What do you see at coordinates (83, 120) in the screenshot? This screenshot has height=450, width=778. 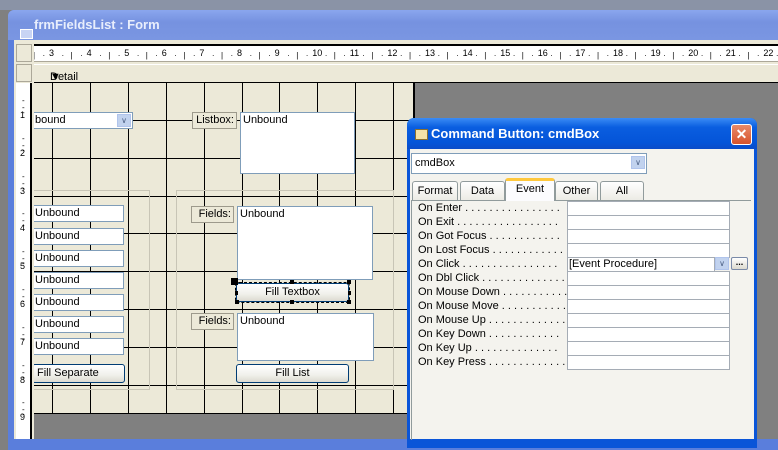 I see `fields-combo: bound ∨` at bounding box center [83, 120].